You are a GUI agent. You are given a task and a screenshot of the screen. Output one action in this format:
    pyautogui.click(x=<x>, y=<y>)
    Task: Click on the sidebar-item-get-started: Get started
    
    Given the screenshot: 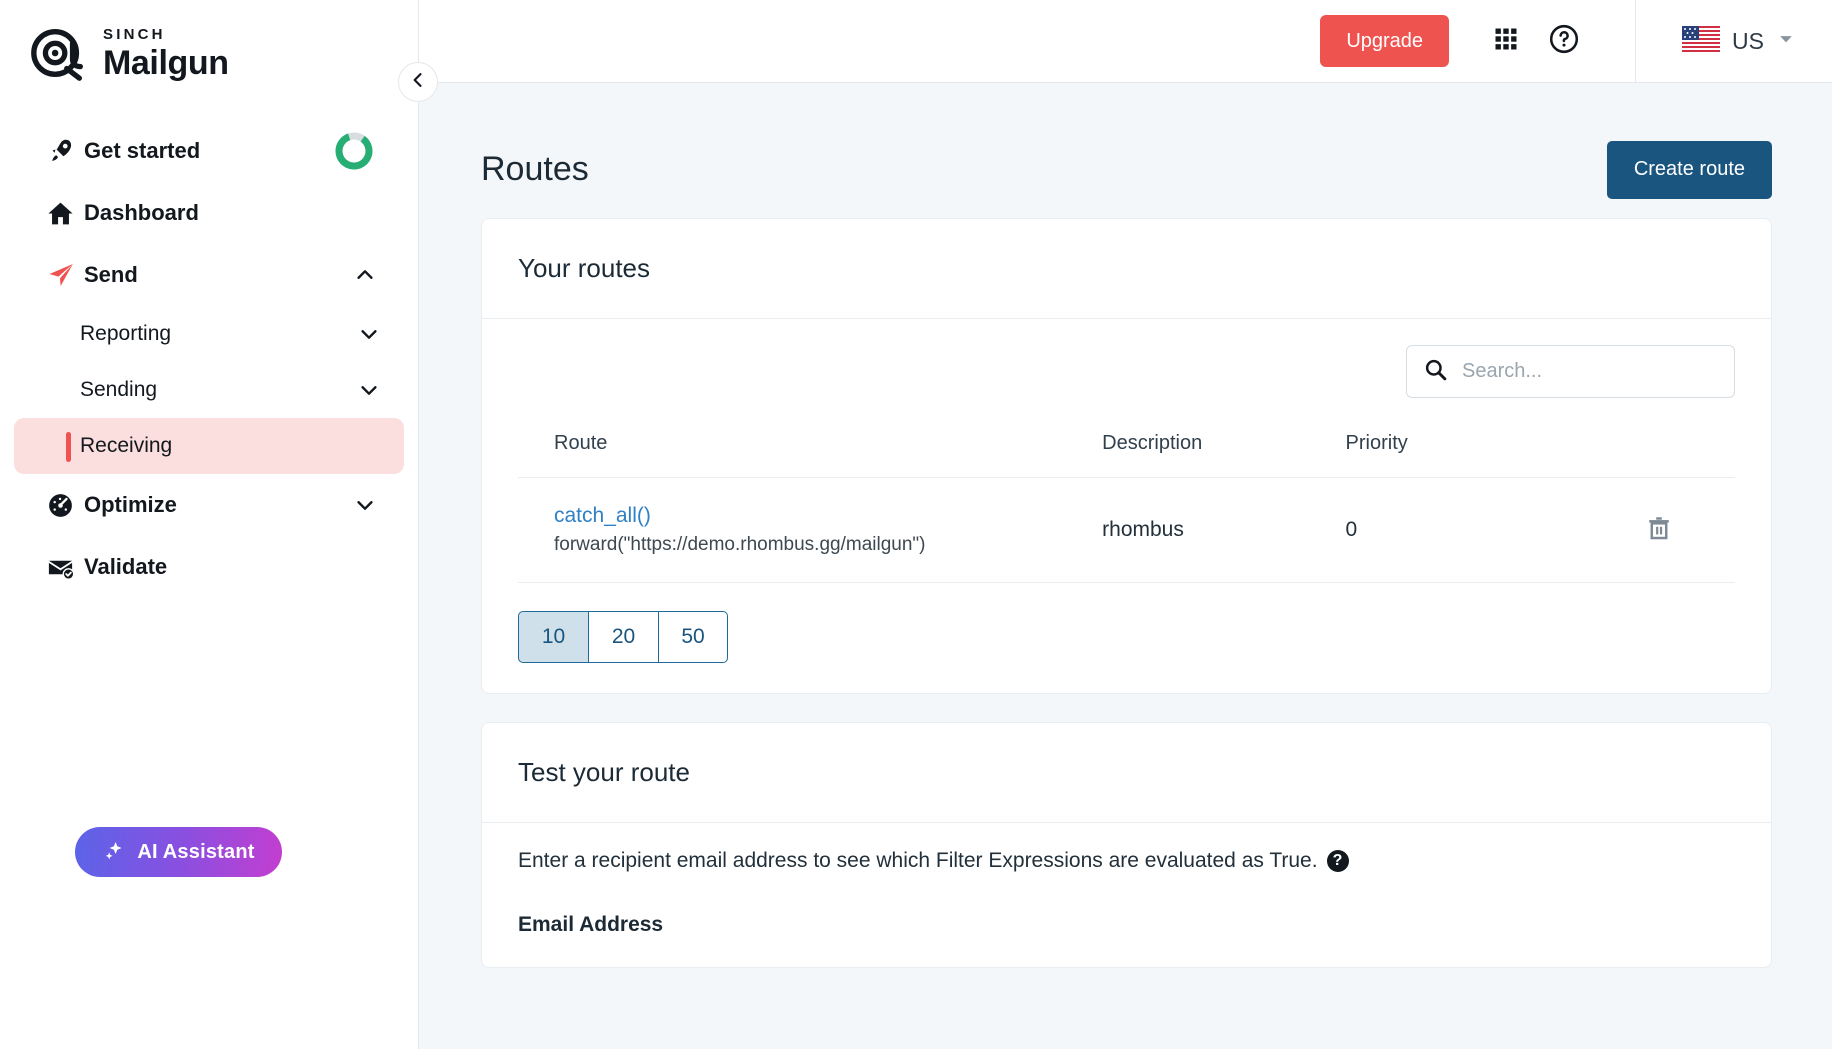 What is the action you would take?
    pyautogui.click(x=209, y=151)
    